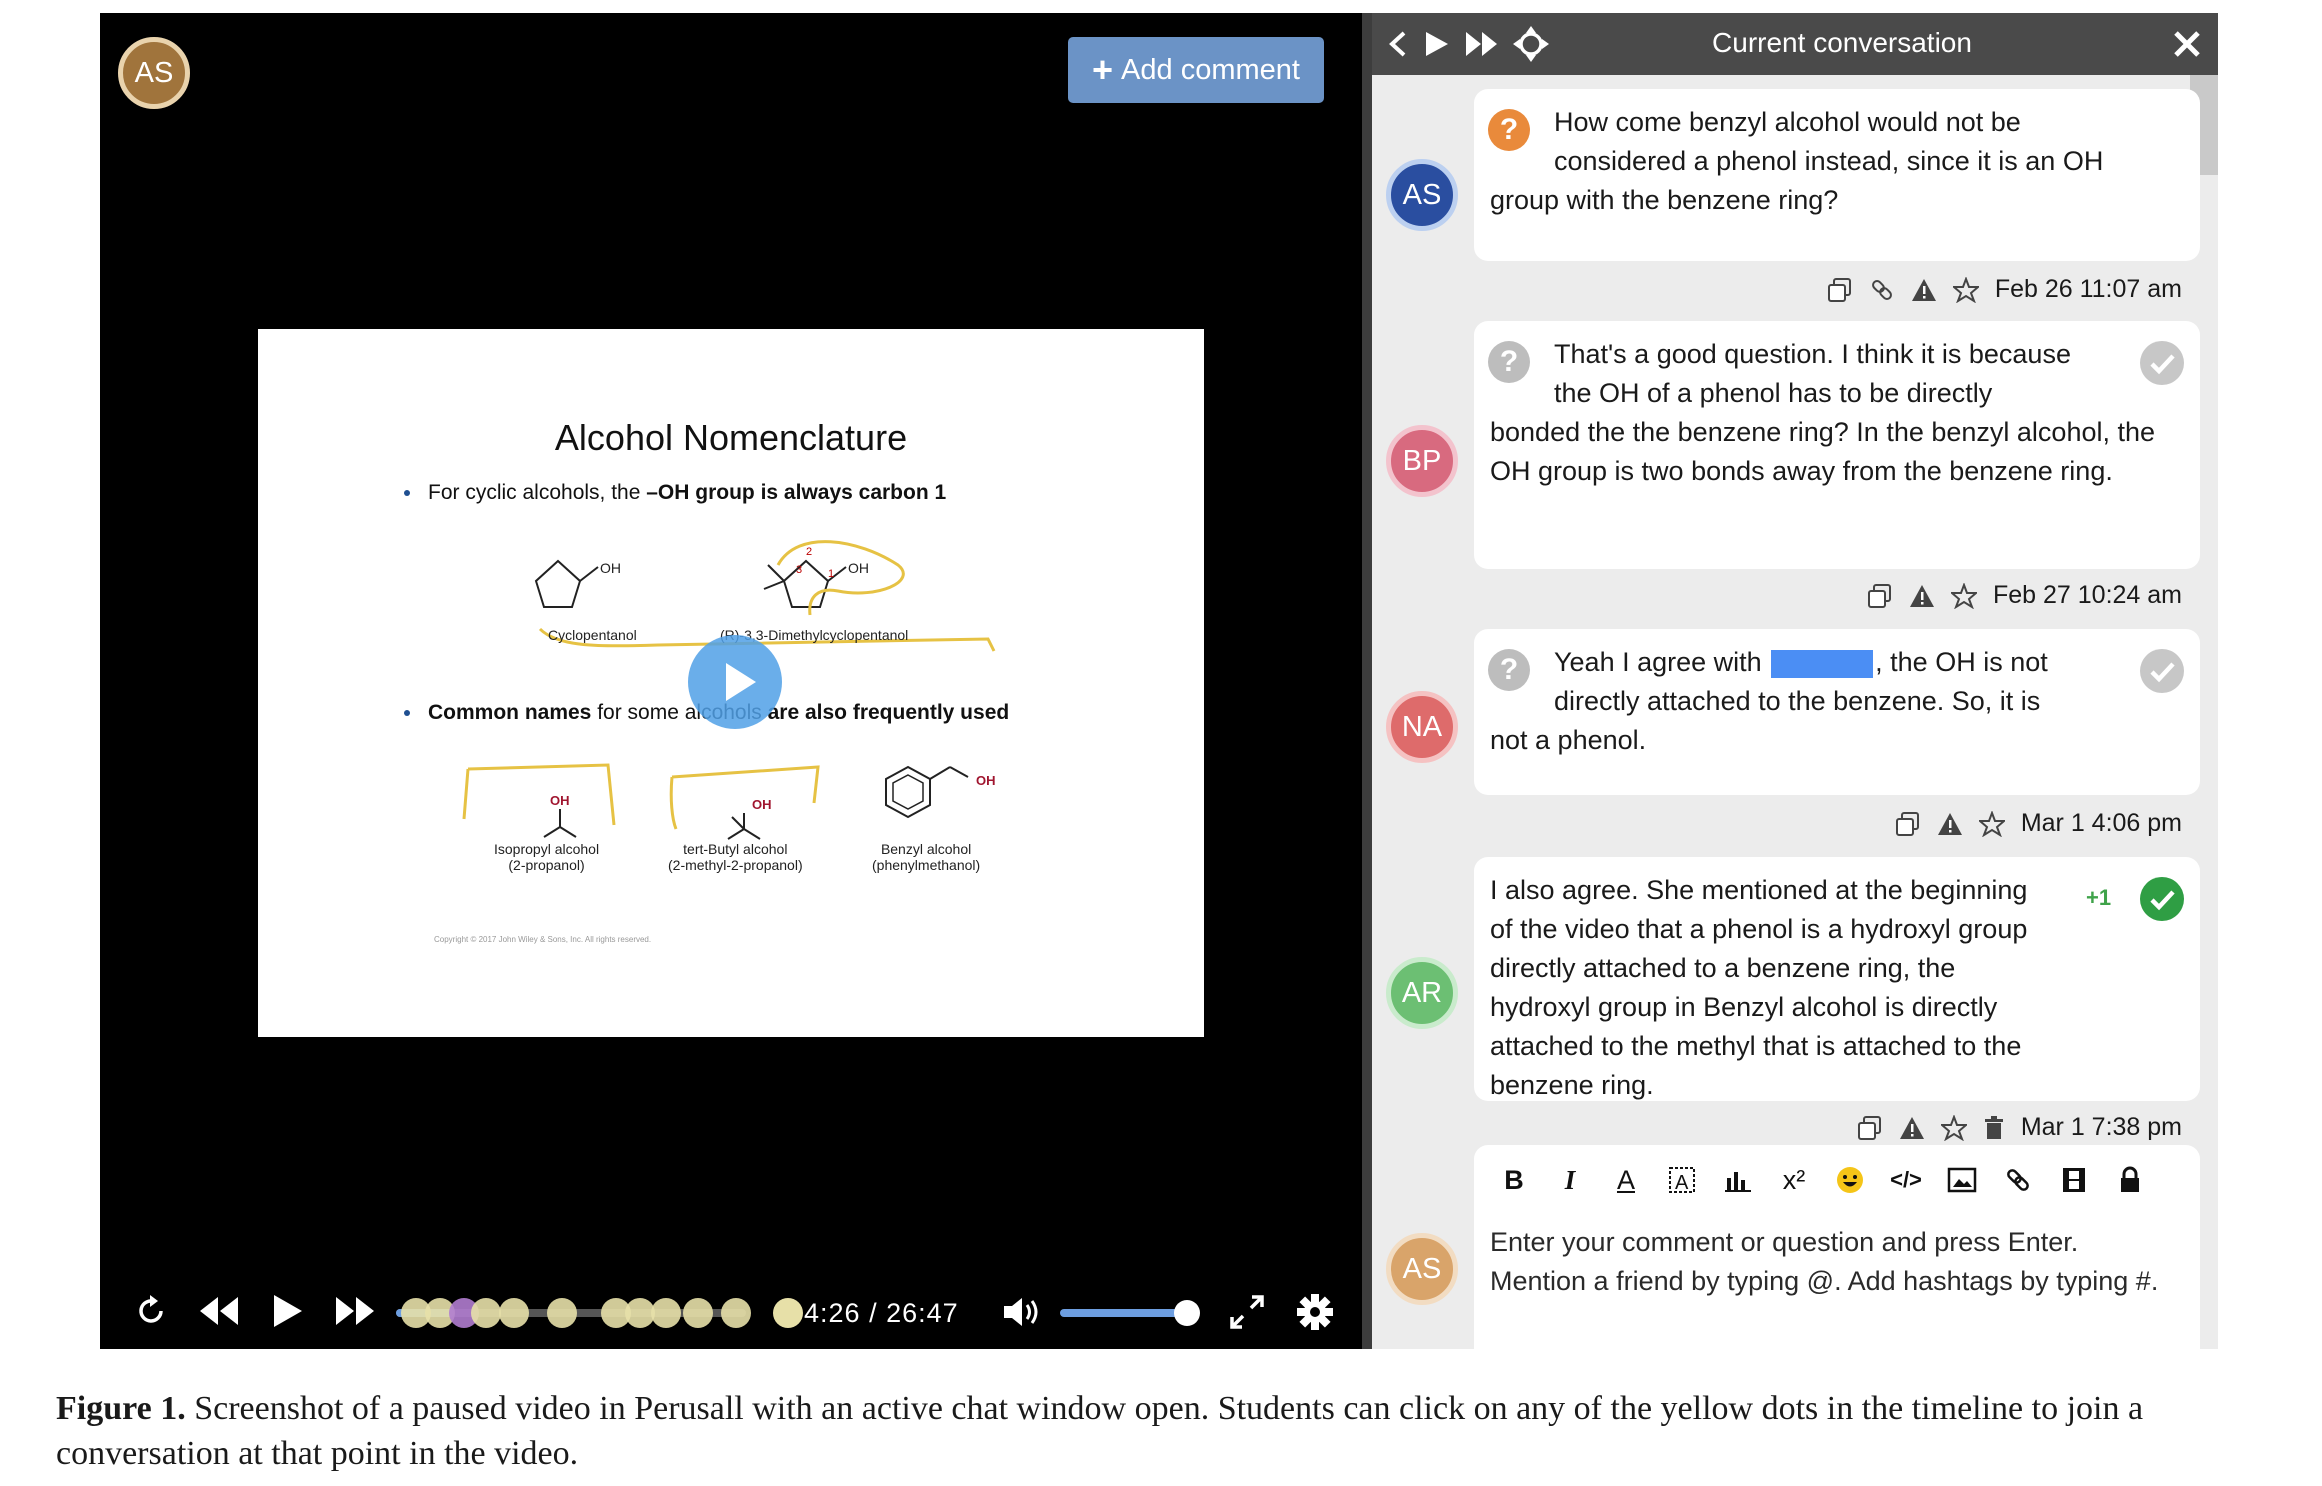  I want to click on user-avatar: NA, so click(1422, 727).